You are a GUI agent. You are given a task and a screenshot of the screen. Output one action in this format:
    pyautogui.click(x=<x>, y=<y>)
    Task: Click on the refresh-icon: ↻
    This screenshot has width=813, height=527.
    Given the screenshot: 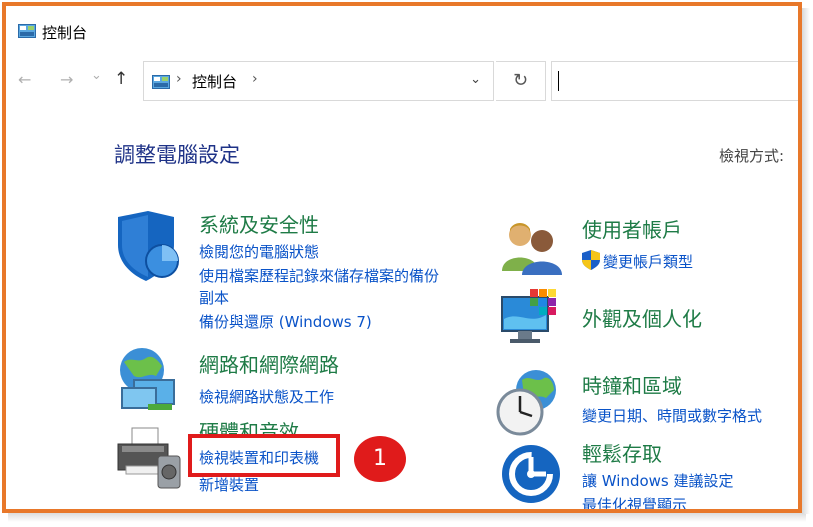 What is the action you would take?
    pyautogui.click(x=520, y=80)
    